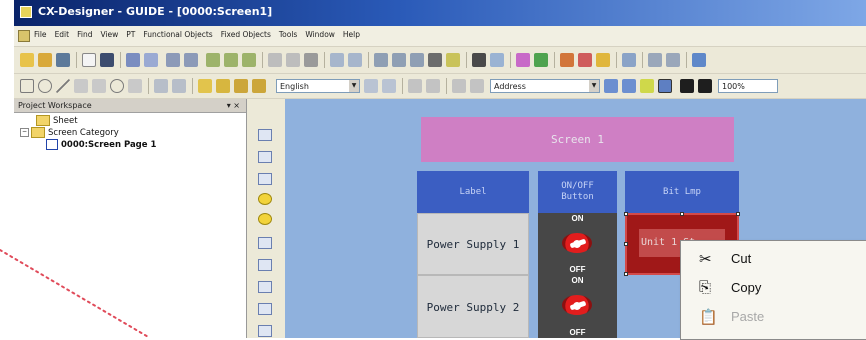 Image resolution: width=866 pixels, height=340 pixels. I want to click on transfer-icon, so click(213, 60).